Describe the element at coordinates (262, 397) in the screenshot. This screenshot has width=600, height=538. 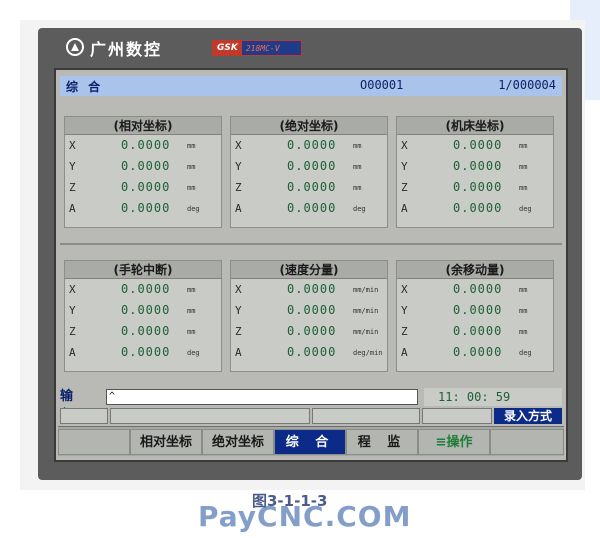
I see `command-input: ^` at that location.